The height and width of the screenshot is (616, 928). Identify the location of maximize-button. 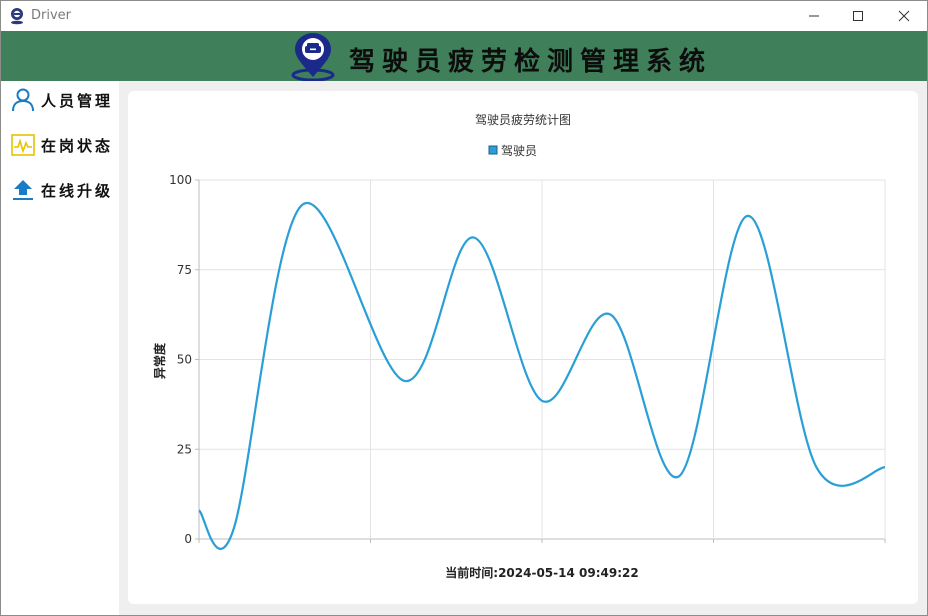
(858, 16).